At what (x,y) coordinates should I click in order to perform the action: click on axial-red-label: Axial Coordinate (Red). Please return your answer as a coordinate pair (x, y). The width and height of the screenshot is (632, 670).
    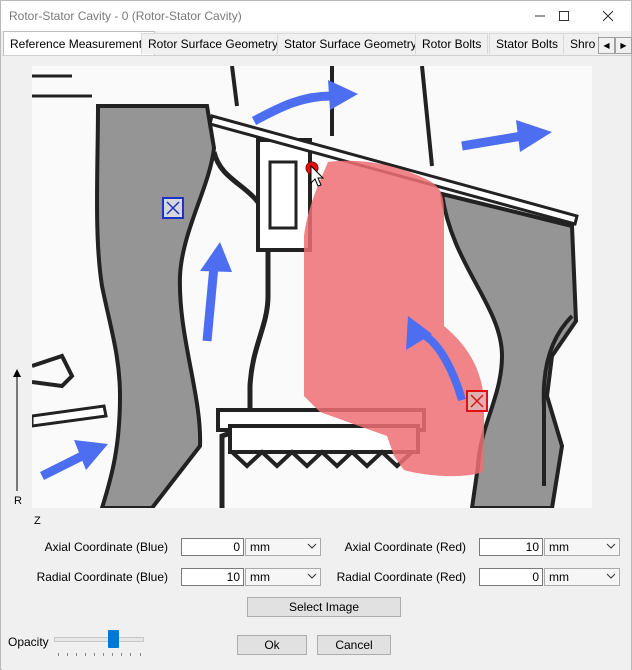
    Looking at the image, I should click on (405, 547).